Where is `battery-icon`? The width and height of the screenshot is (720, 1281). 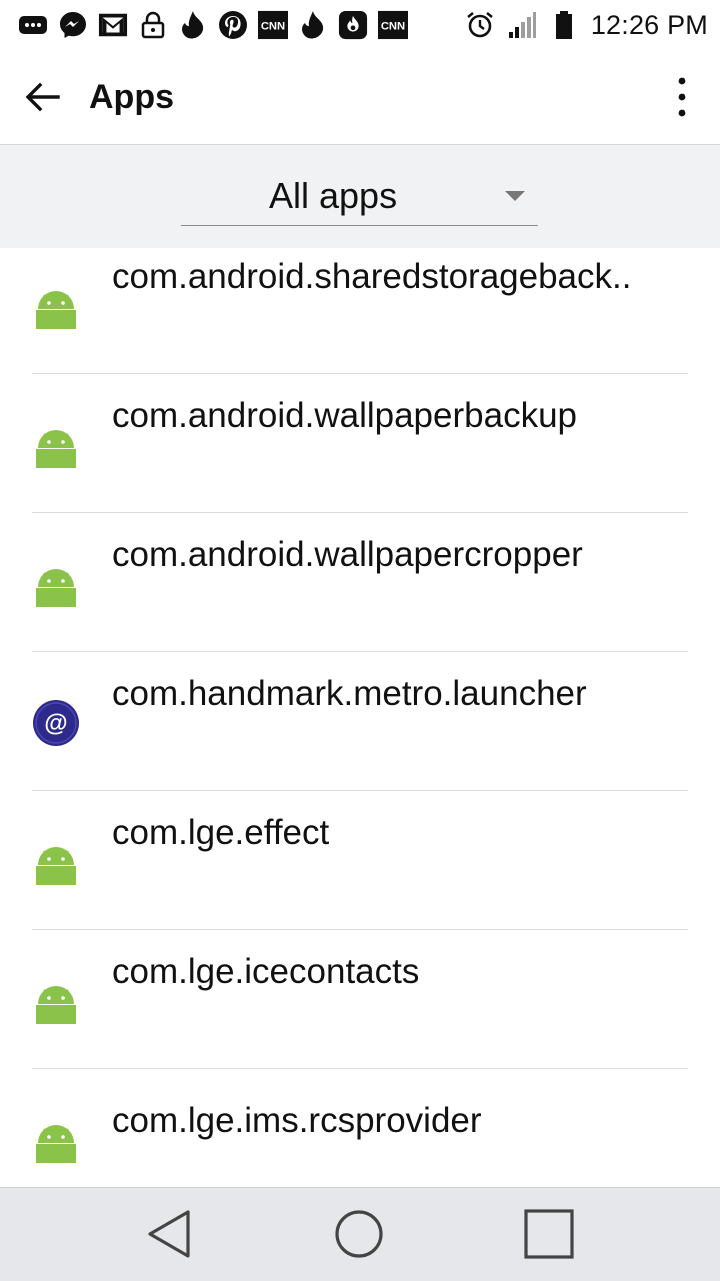
battery-icon is located at coordinates (564, 25).